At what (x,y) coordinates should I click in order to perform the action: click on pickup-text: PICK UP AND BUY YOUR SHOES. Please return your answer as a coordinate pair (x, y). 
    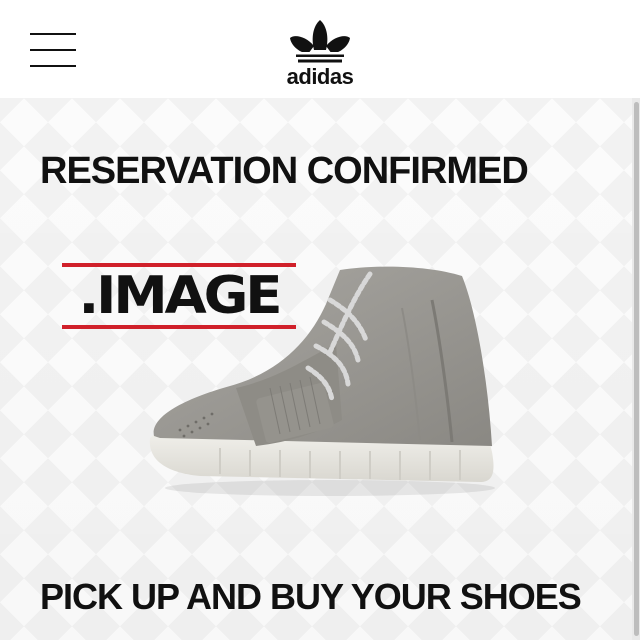
    Looking at the image, I should click on (311, 596).